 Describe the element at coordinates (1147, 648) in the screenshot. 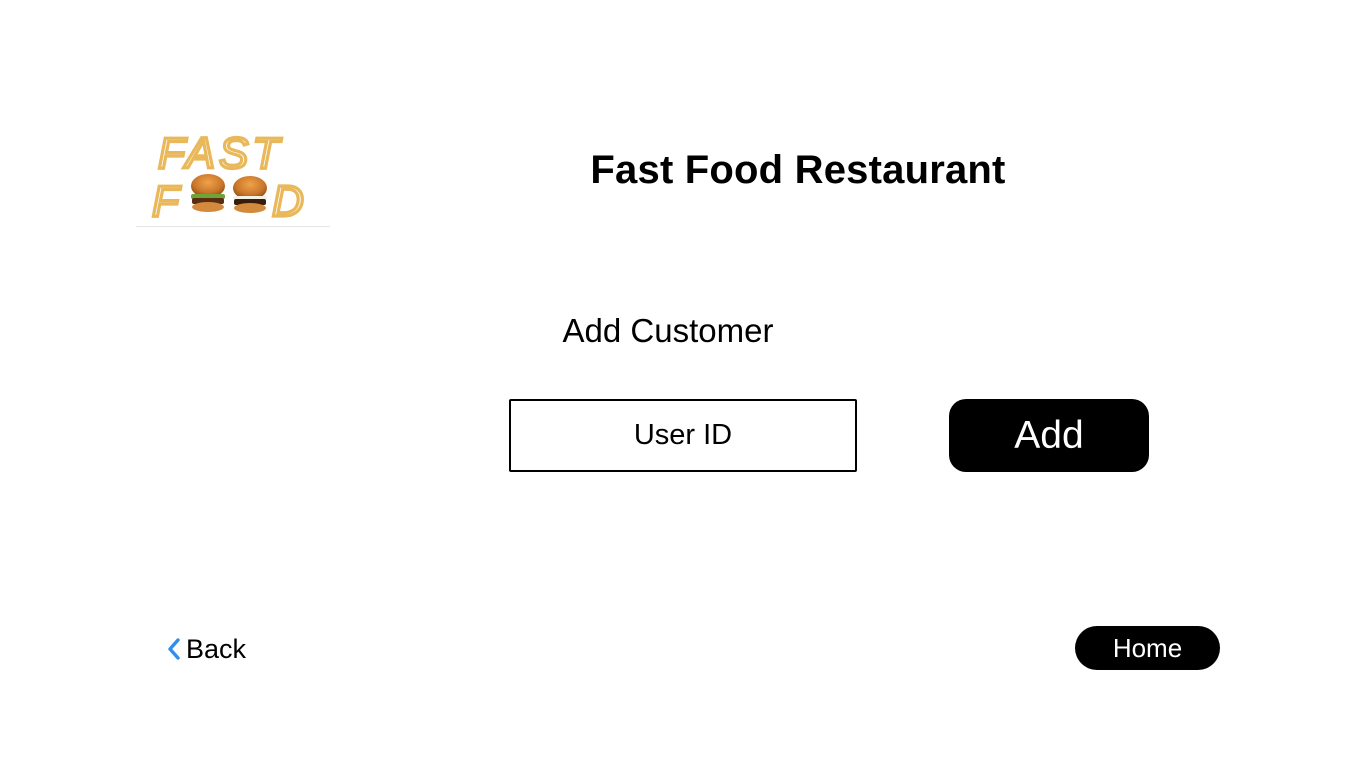

I see `home-button: Home` at that location.